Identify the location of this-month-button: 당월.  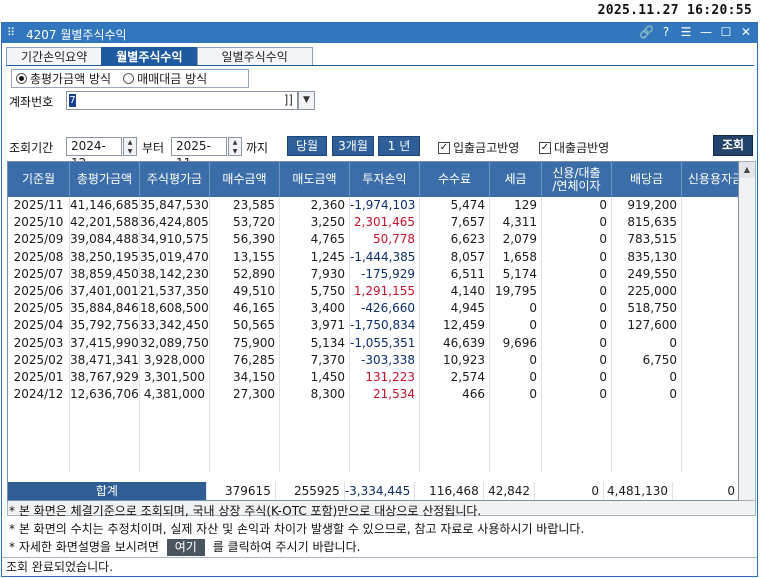
(307, 146).